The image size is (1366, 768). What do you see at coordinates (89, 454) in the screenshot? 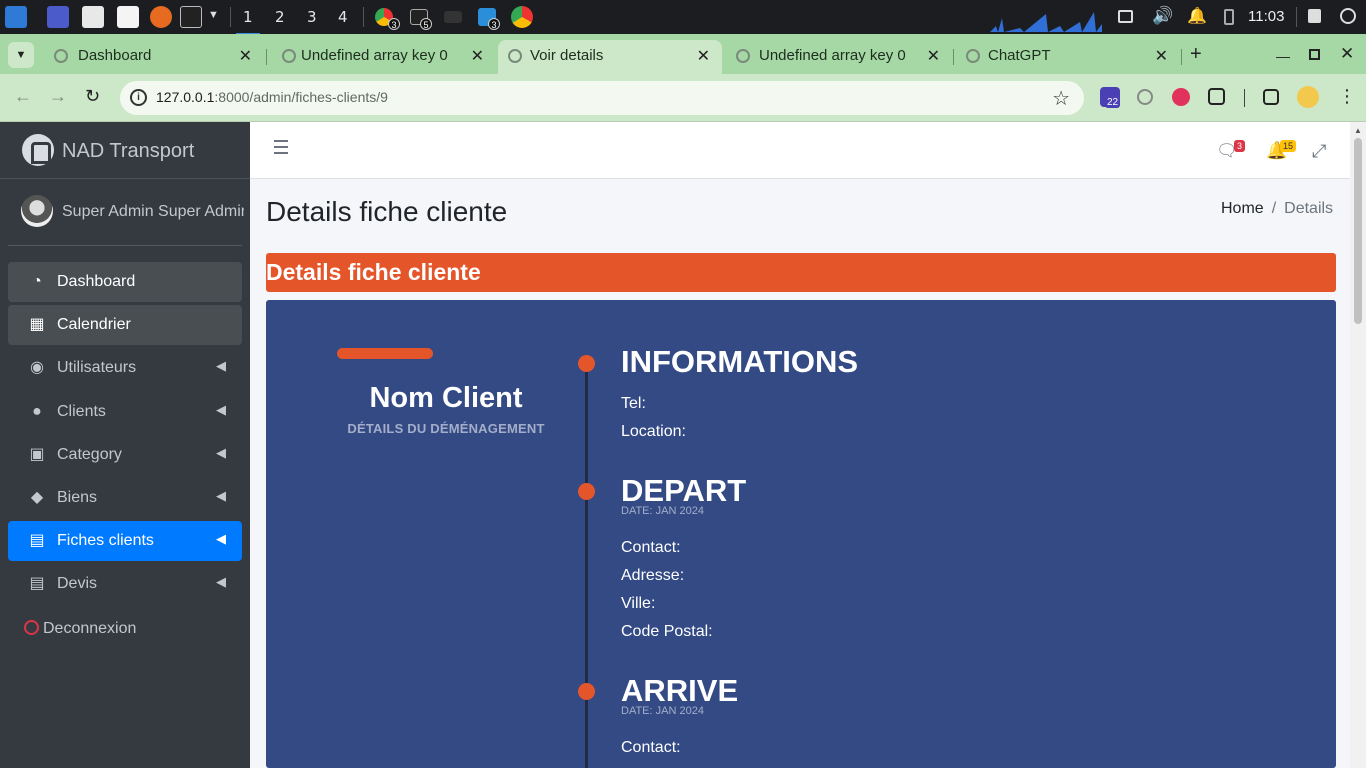
I see `sidebar-item-label: Category` at bounding box center [89, 454].